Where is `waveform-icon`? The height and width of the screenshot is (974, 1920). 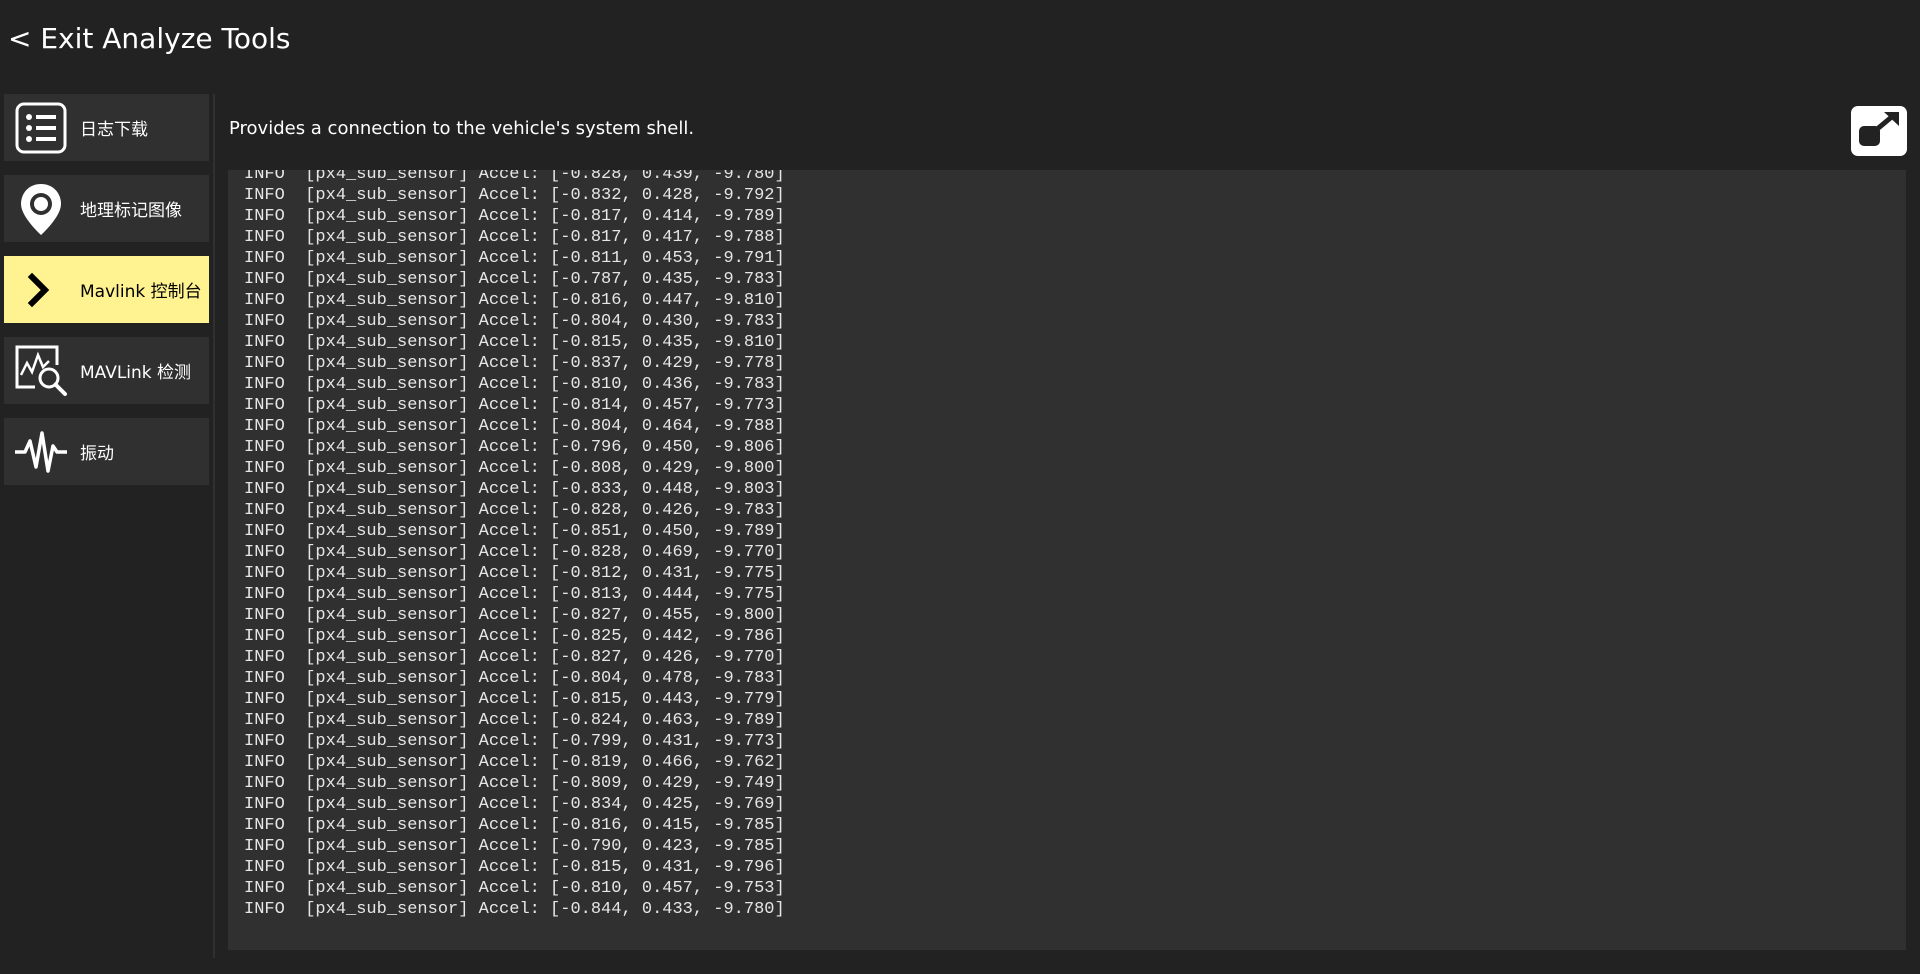 waveform-icon is located at coordinates (41, 452).